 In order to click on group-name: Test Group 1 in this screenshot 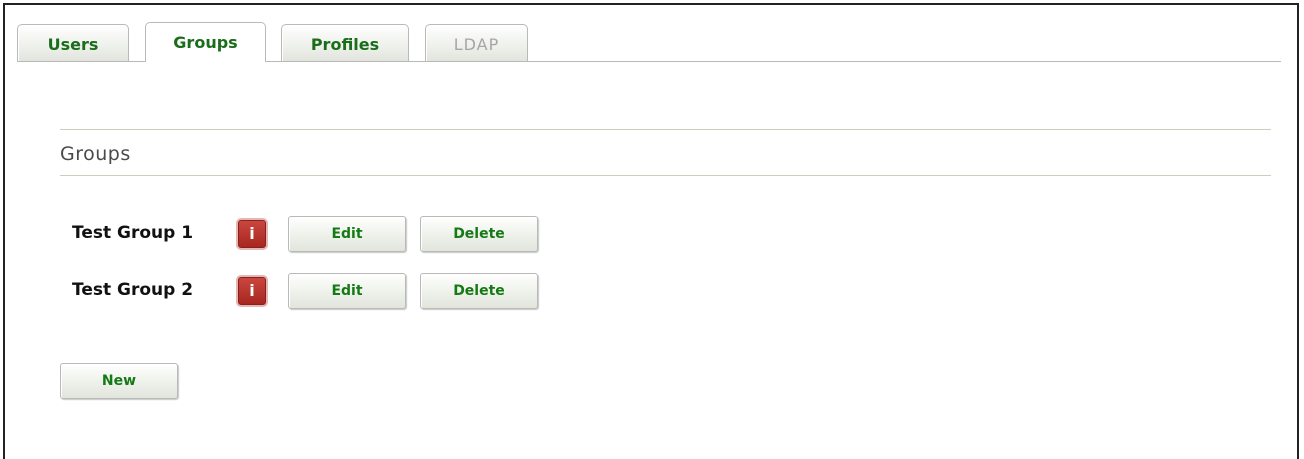, I will do `click(133, 233)`.